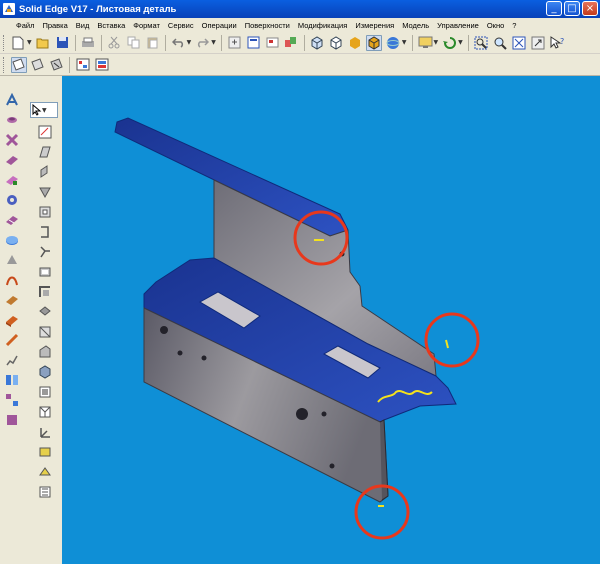  Describe the element at coordinates (322, 25) in the screenshot. I see `menu-modify: Модификация` at that location.